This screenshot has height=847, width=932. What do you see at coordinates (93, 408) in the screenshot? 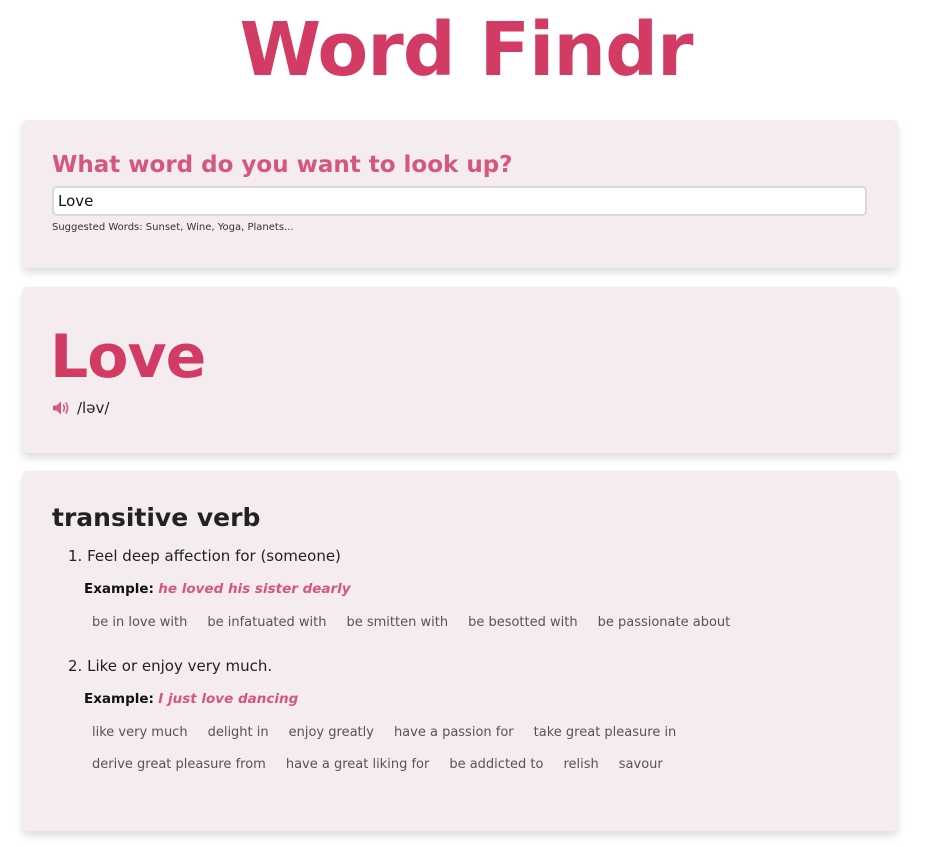
I see `phonetic-text: /ləv/` at bounding box center [93, 408].